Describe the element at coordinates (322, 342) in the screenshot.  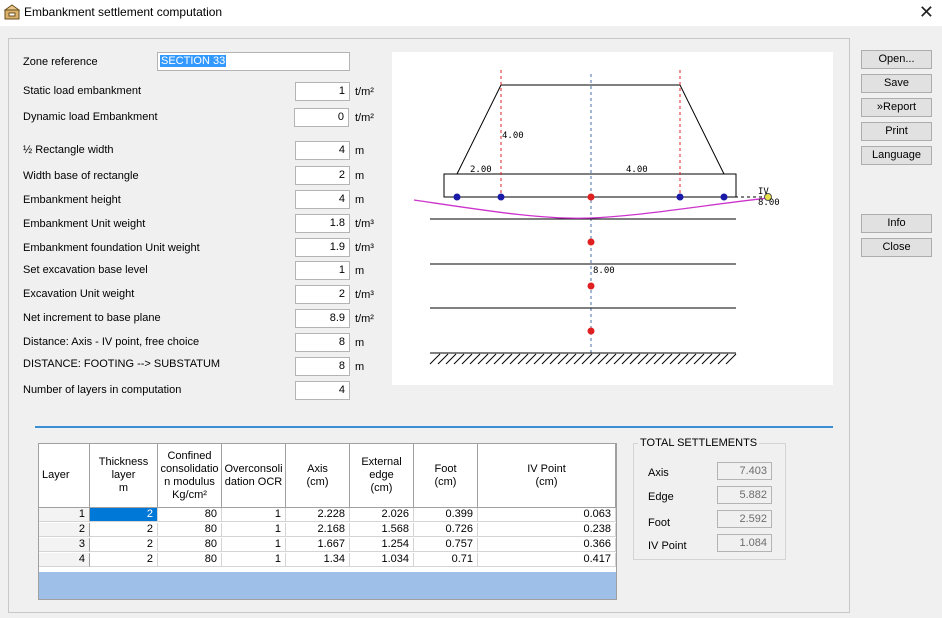
I see `distance-iv-input: 8` at that location.